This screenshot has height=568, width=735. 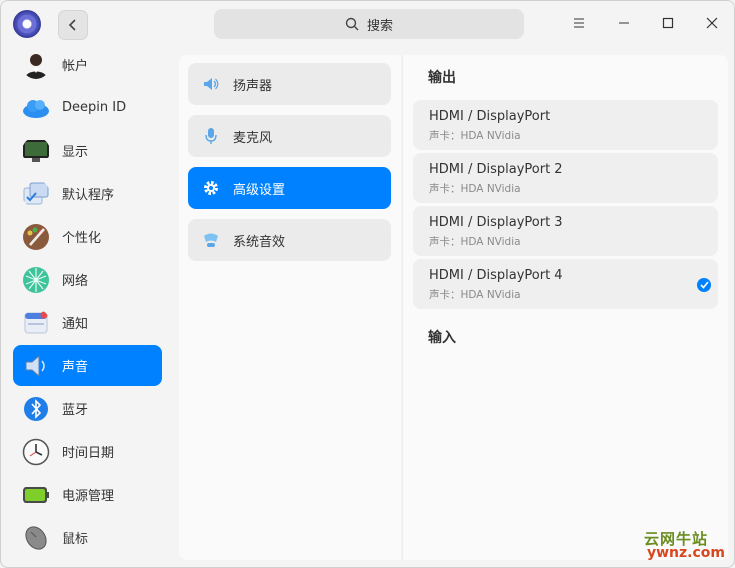 What do you see at coordinates (442, 78) in the screenshot?
I see `output-section-title: 输出` at bounding box center [442, 78].